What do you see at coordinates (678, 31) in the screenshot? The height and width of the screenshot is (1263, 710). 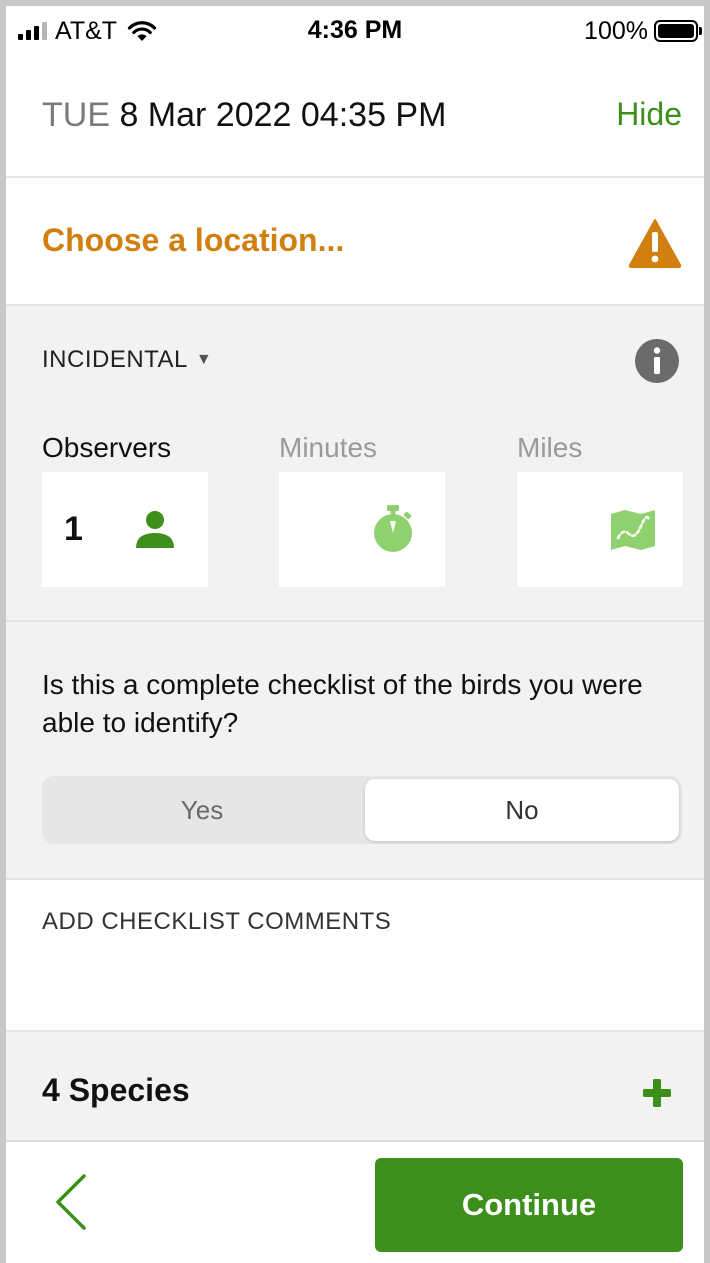 I see `battery-icon` at bounding box center [678, 31].